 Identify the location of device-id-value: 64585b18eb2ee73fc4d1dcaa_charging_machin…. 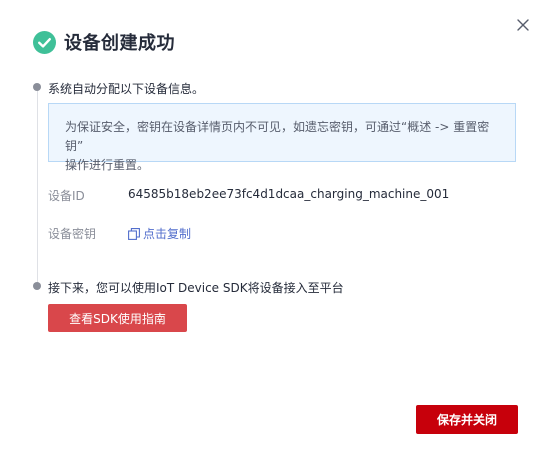
(289, 194).